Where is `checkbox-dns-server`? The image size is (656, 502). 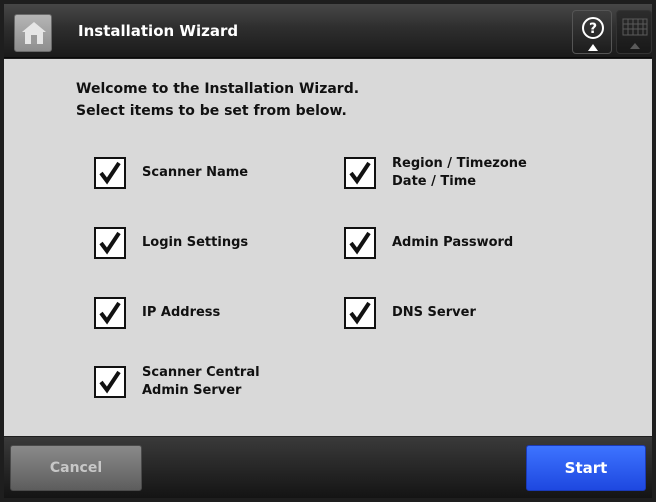
checkbox-dns-server is located at coordinates (360, 313).